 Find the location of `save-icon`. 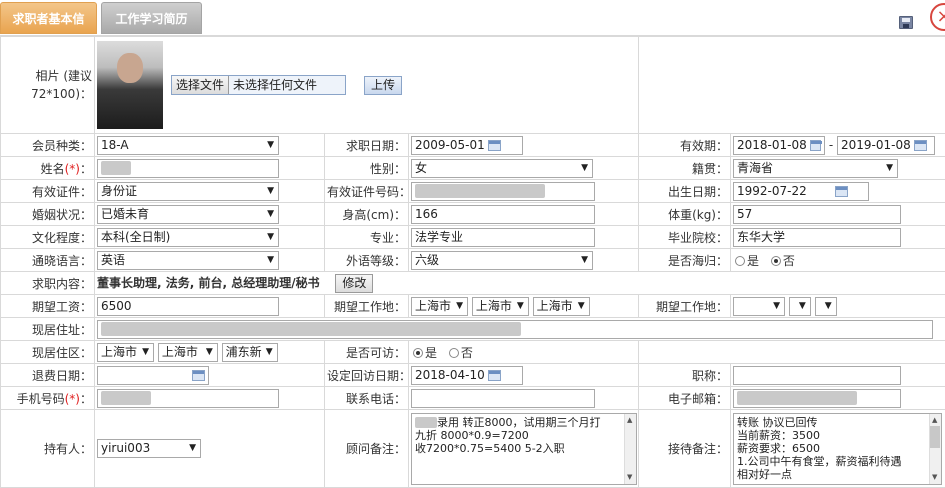

save-icon is located at coordinates (906, 22).